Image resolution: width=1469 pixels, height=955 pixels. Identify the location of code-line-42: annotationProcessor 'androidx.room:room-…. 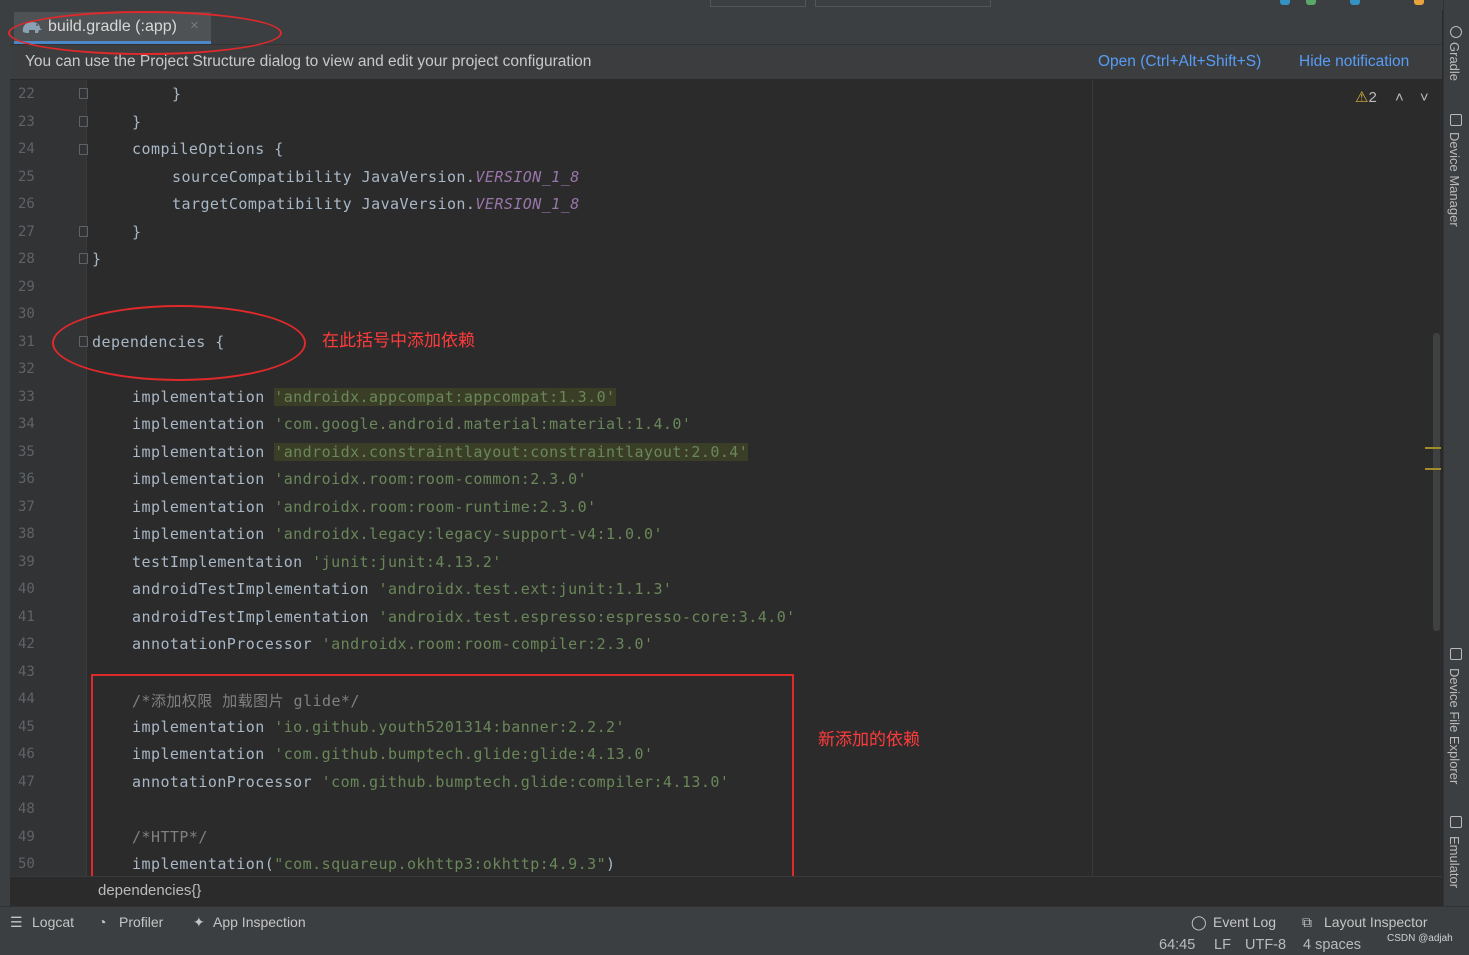
(392, 644).